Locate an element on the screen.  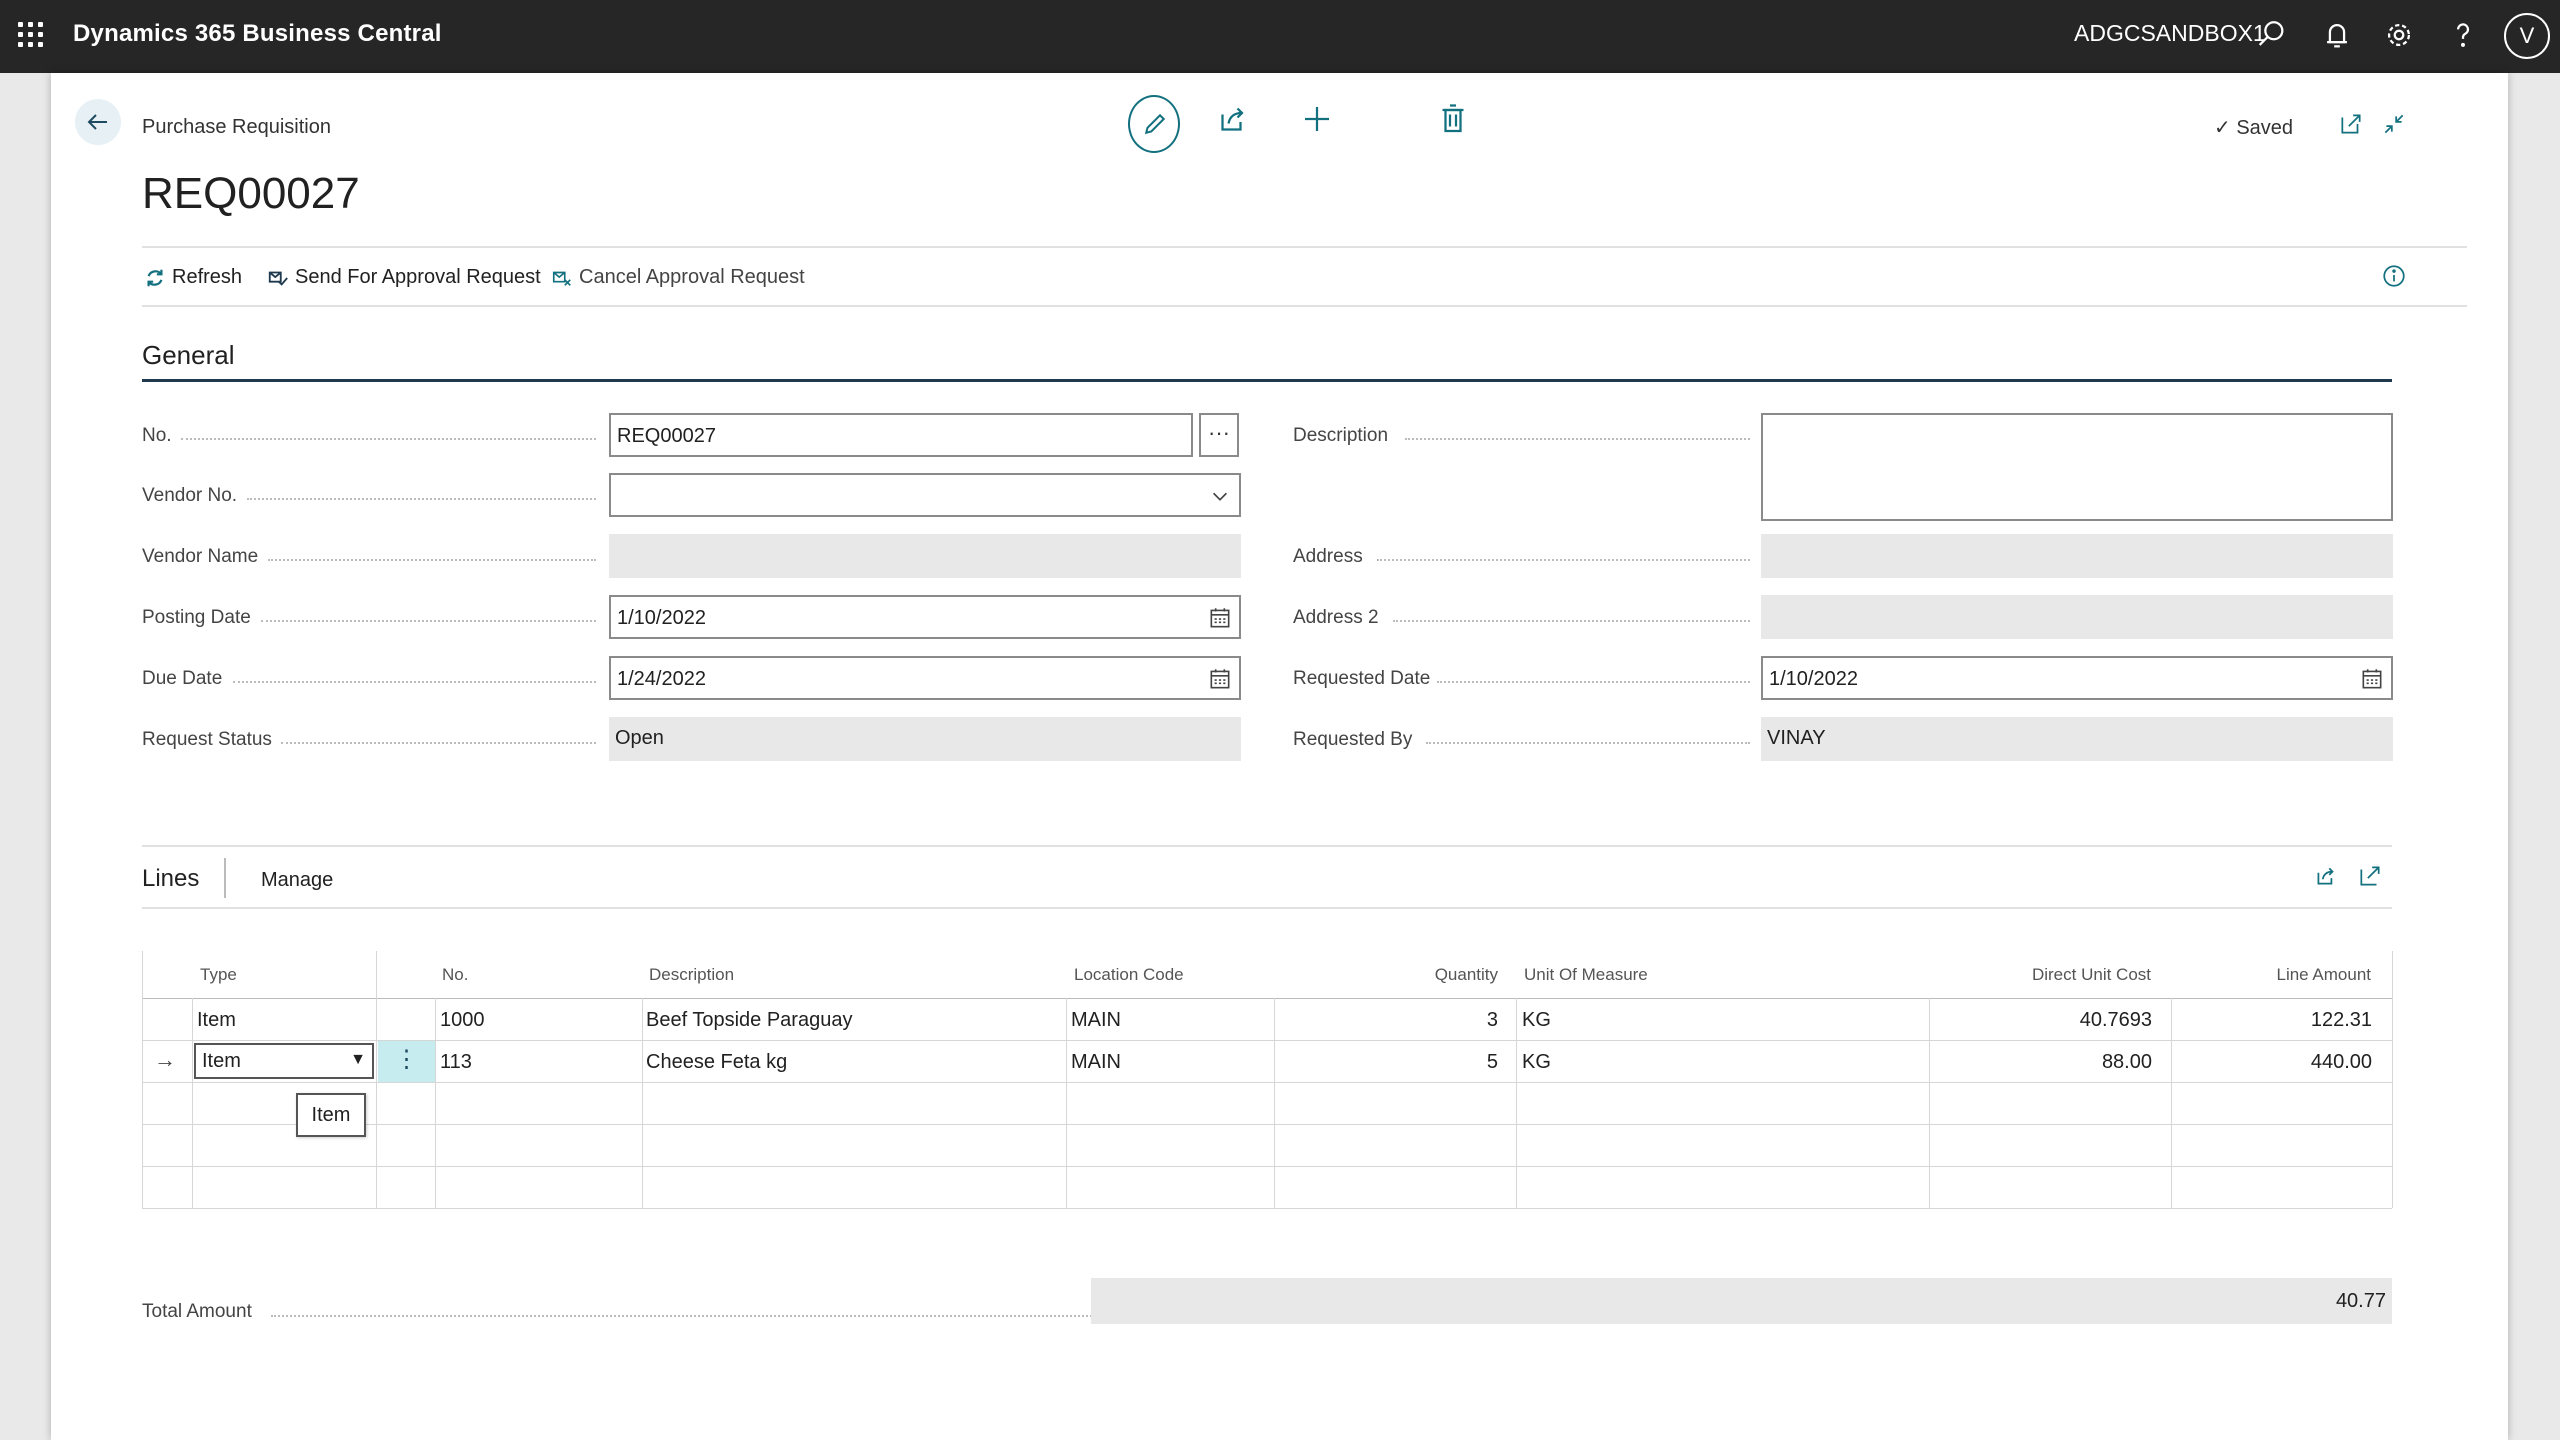
app-launcher-icon is located at coordinates (31, 35).